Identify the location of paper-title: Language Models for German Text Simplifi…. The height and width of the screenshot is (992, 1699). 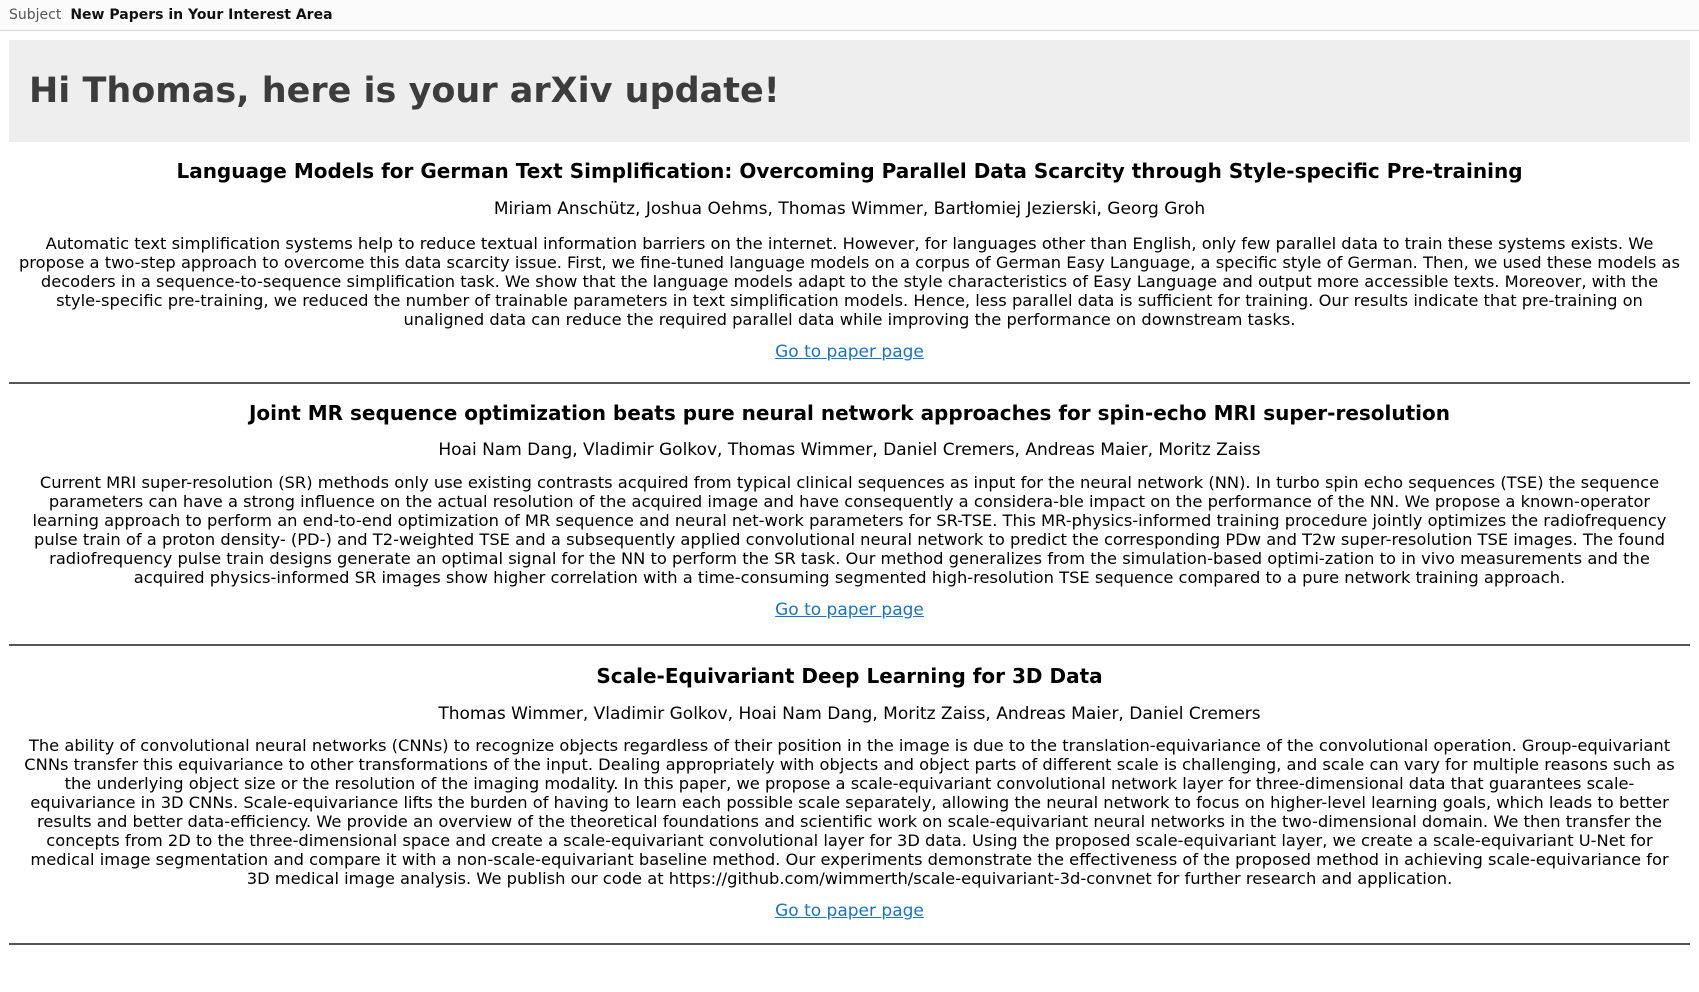
(849, 171).